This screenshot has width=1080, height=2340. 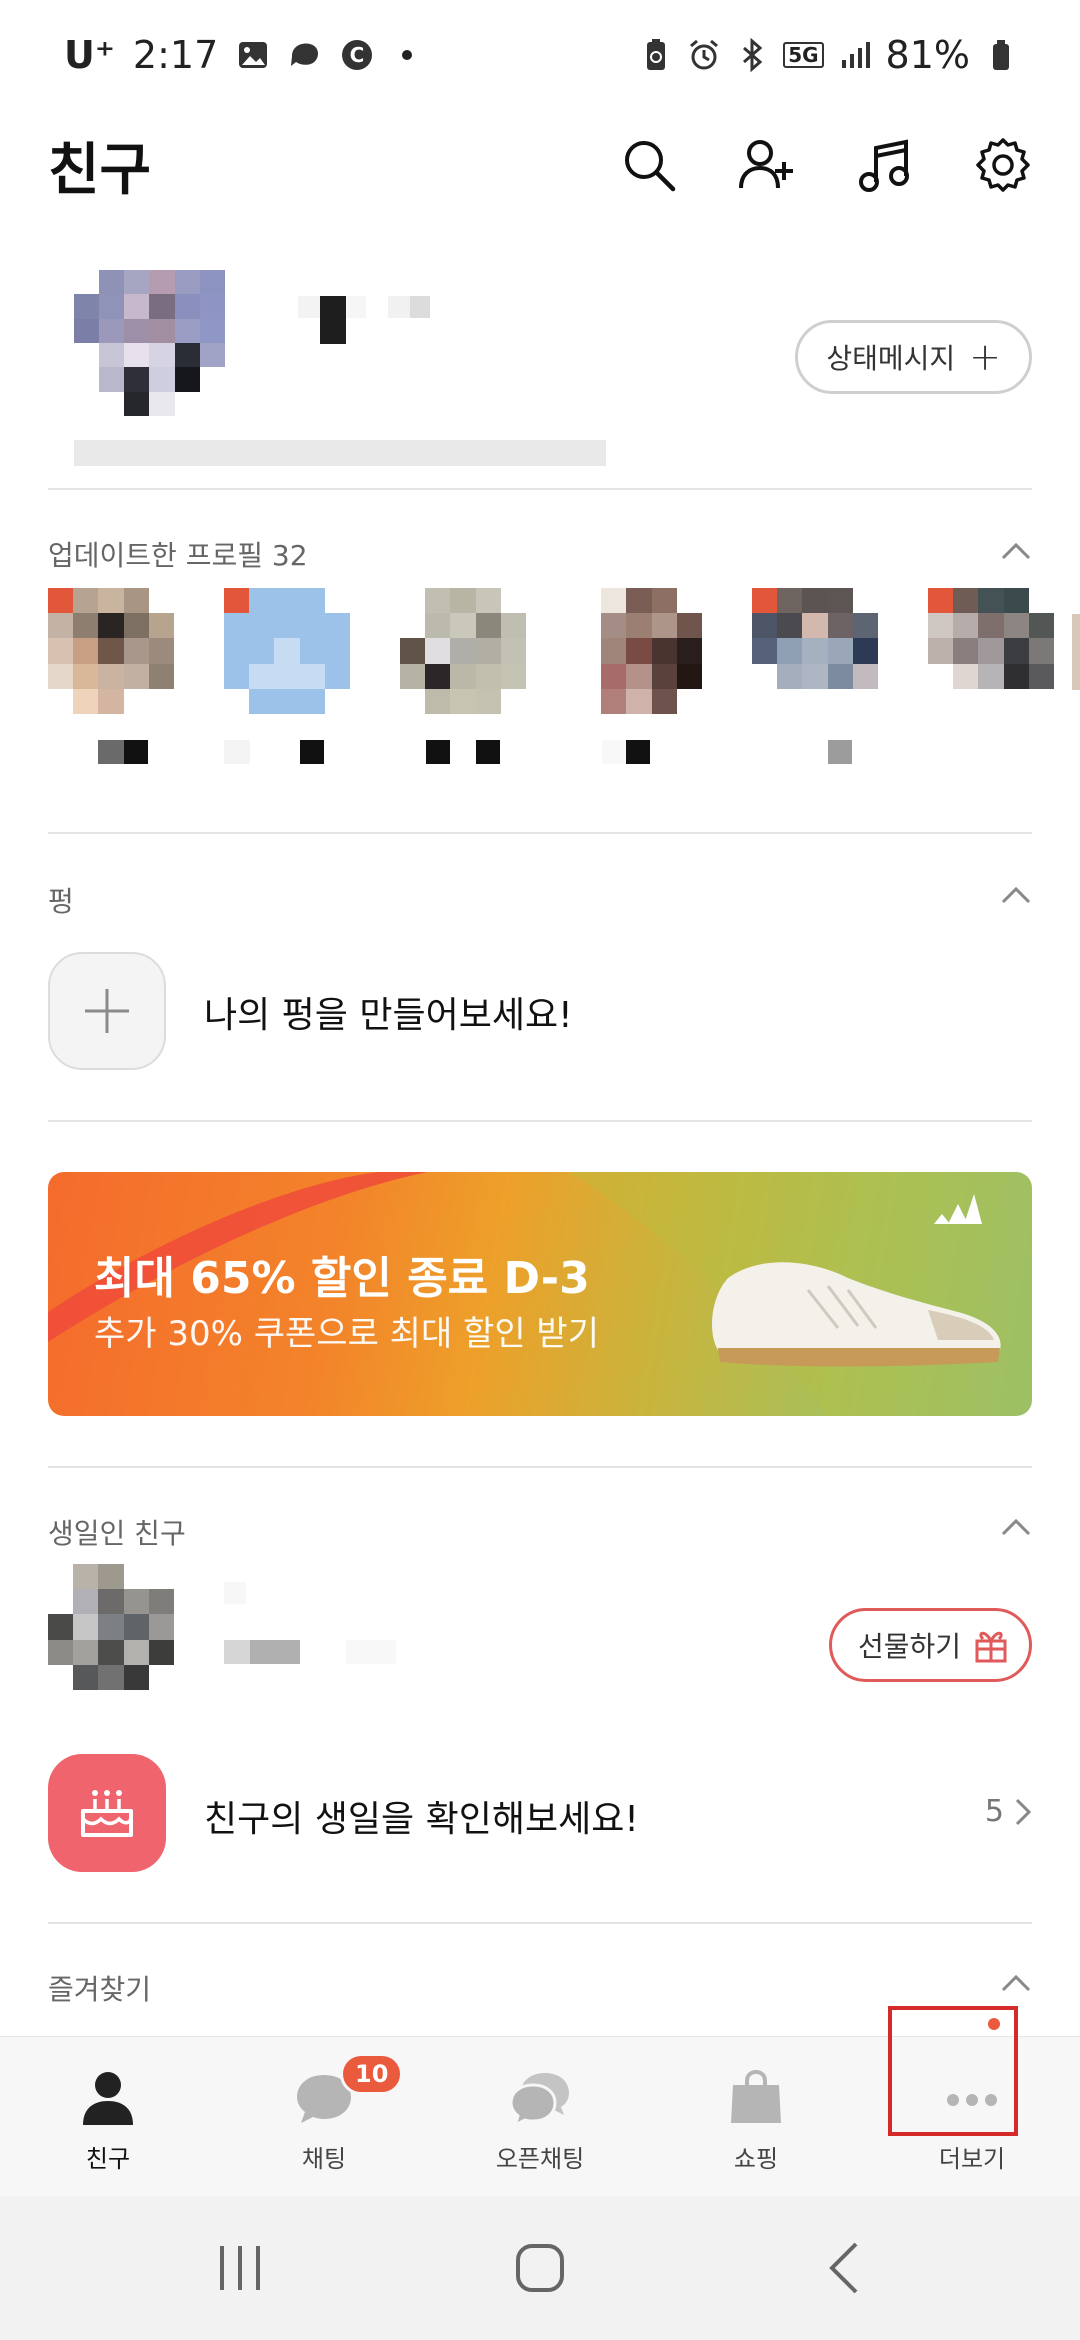 I want to click on plus-icon, so click(x=107, y=1011).